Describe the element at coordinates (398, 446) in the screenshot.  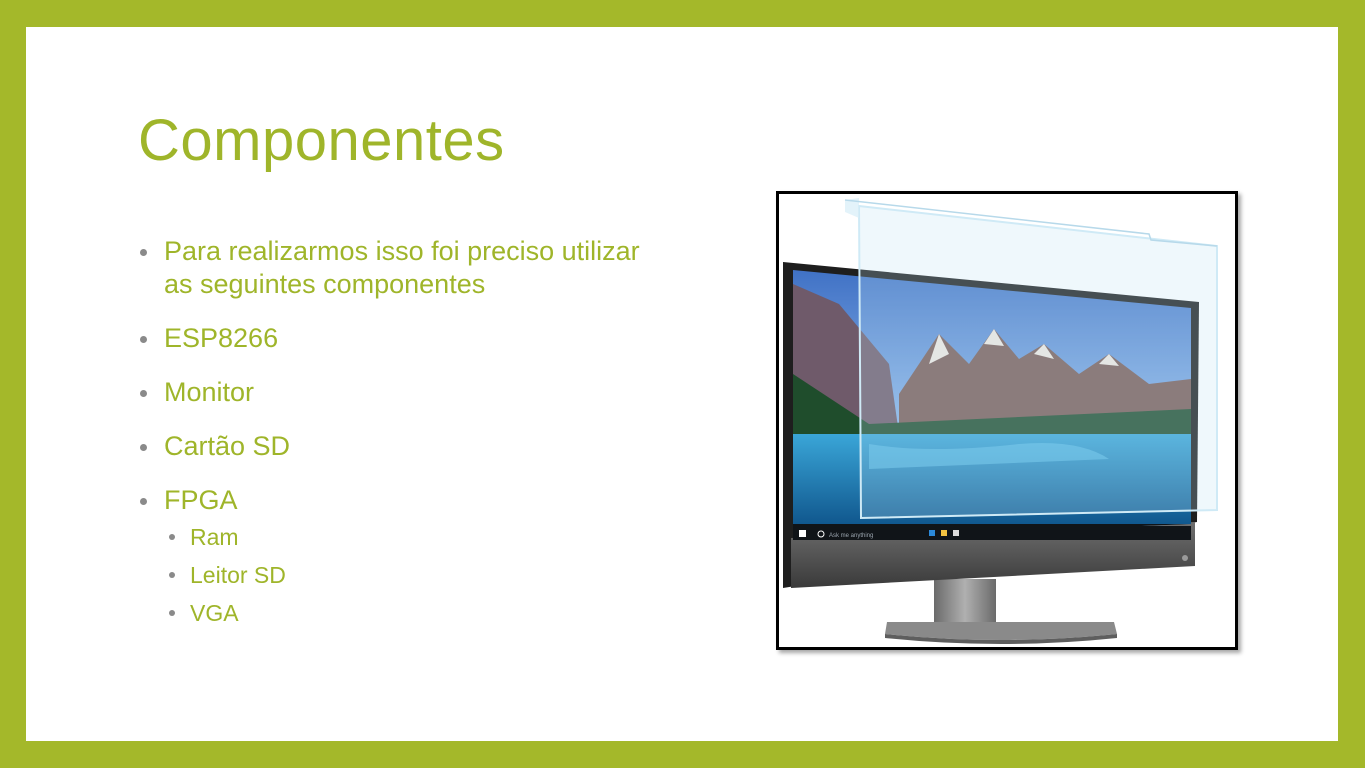
I see `bullet-item: Cartão SD` at that location.